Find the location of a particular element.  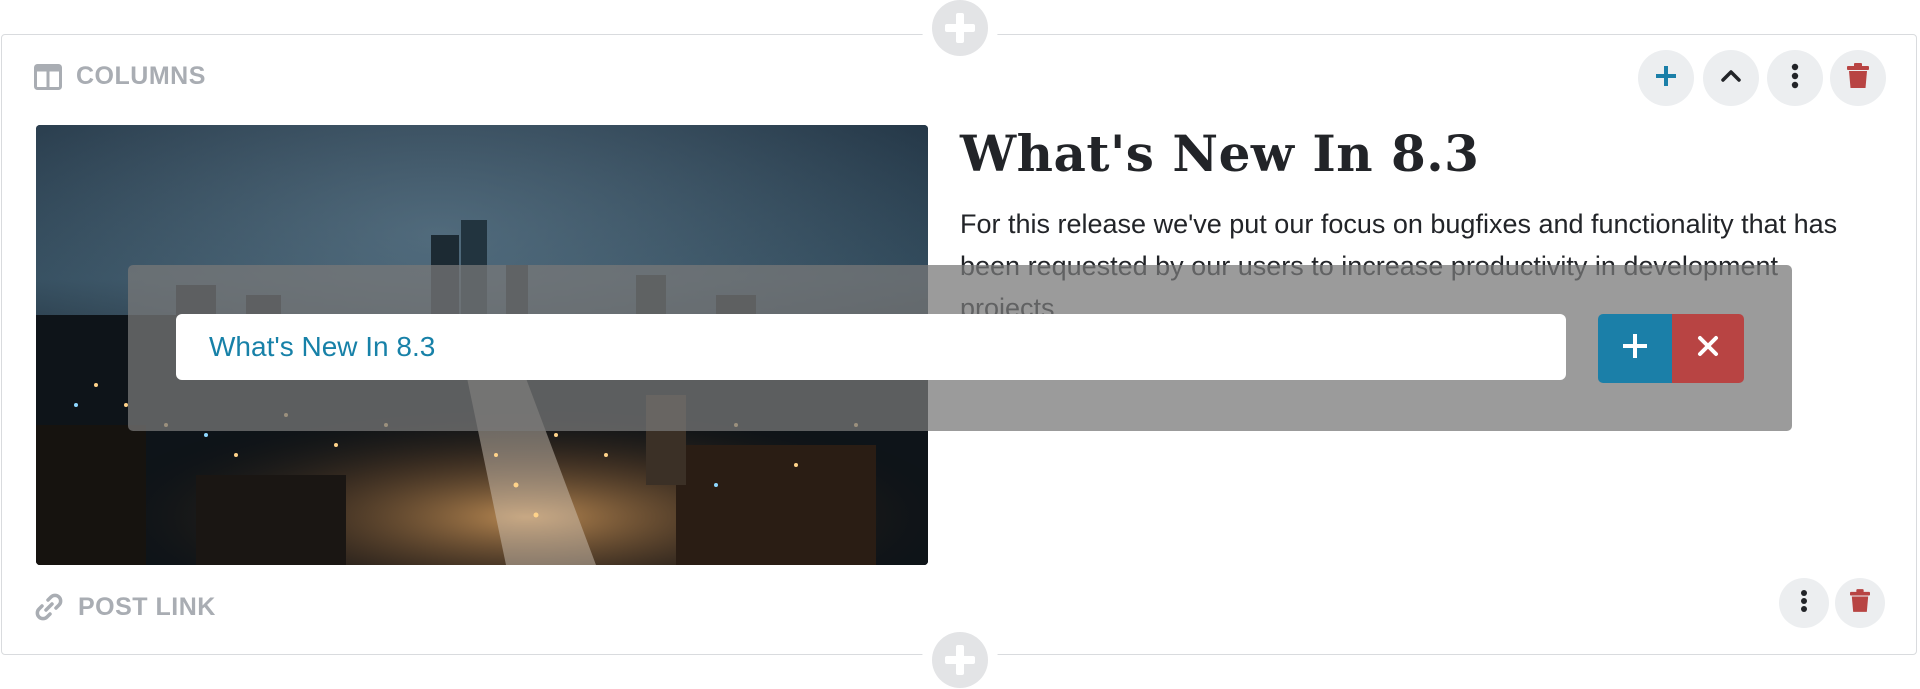

columns-block-label: COLUMNS is located at coordinates (120, 76).